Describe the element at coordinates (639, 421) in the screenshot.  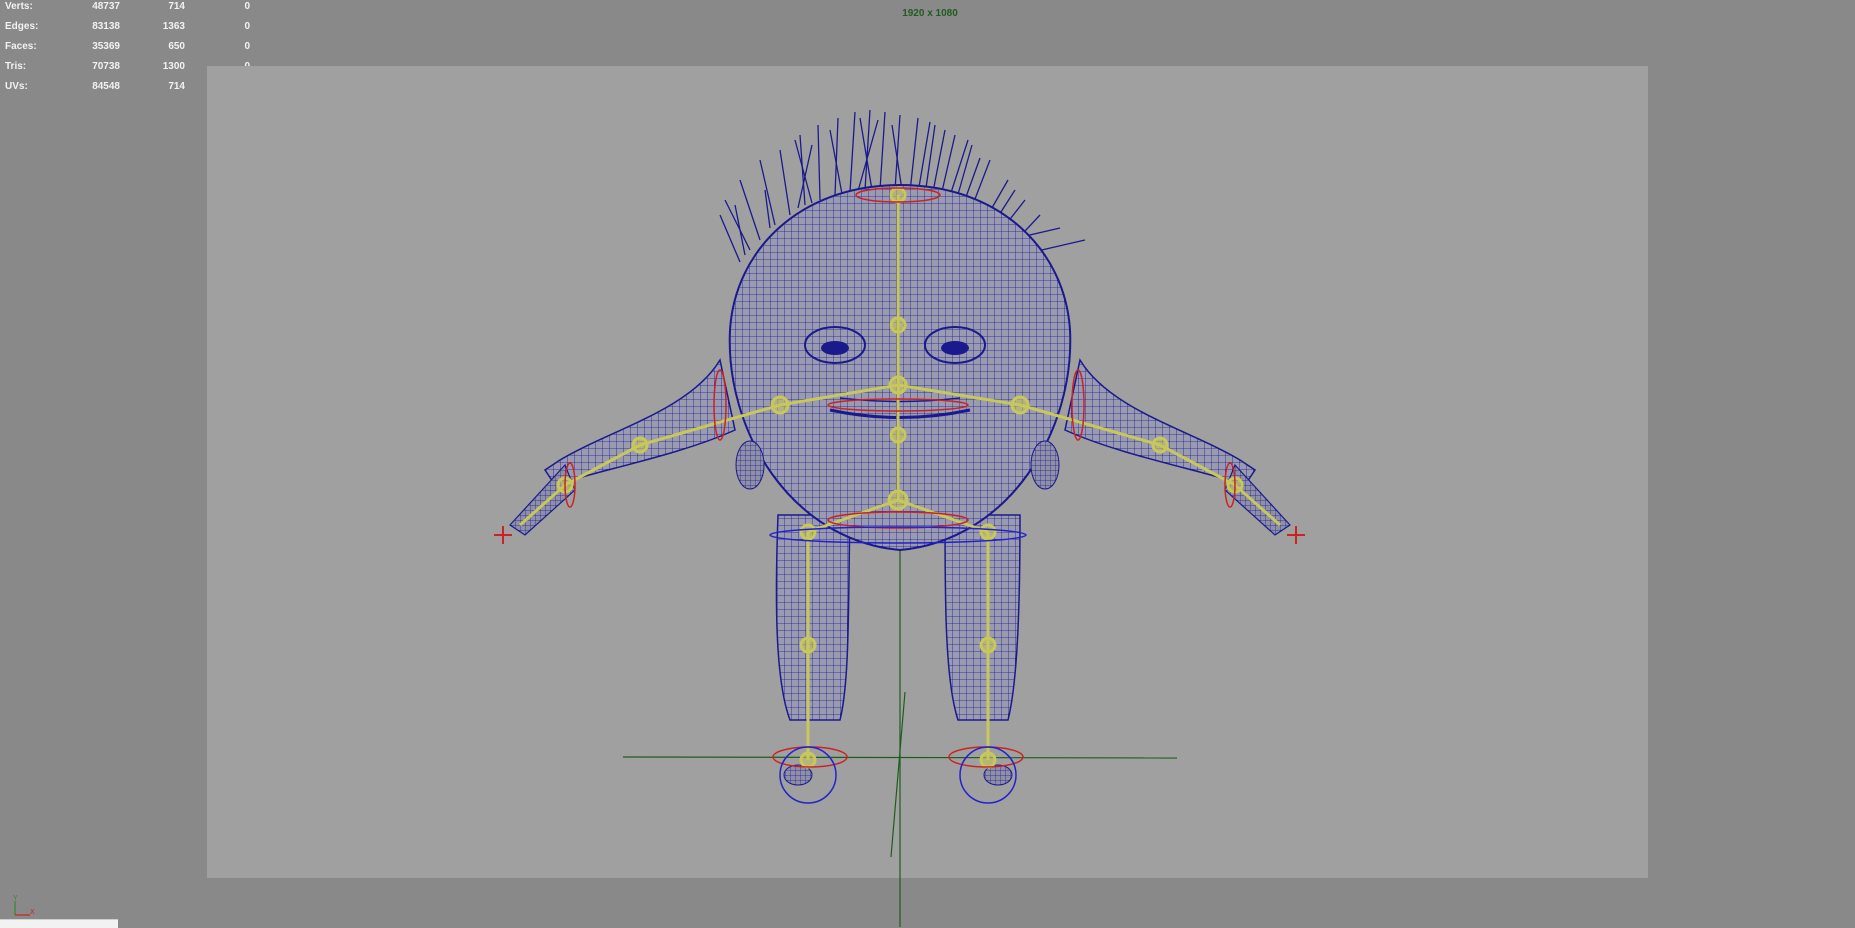
I see `left-arm` at that location.